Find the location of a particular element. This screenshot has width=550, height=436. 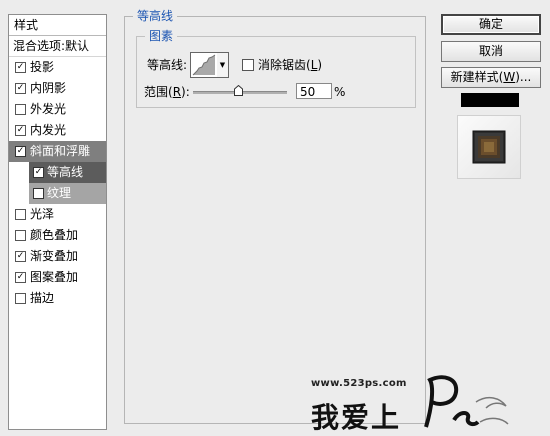

preview-thumbnail is located at coordinates (489, 147).